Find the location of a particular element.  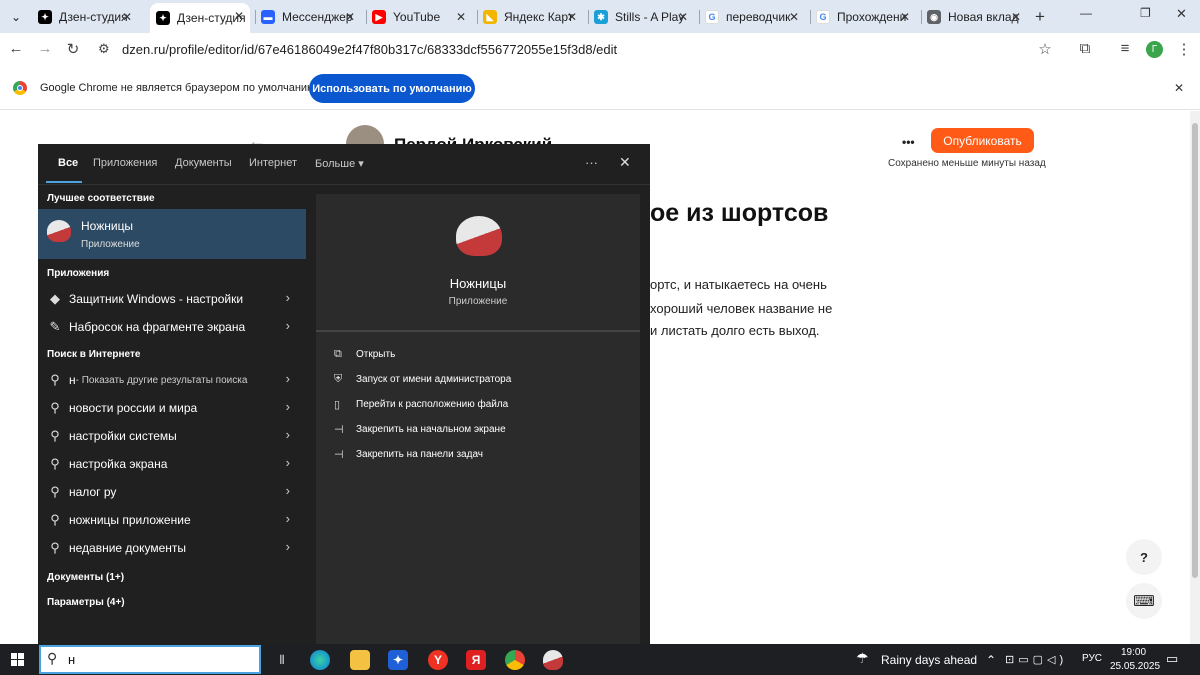

site-info-icon: ⚙ is located at coordinates (104, 49).